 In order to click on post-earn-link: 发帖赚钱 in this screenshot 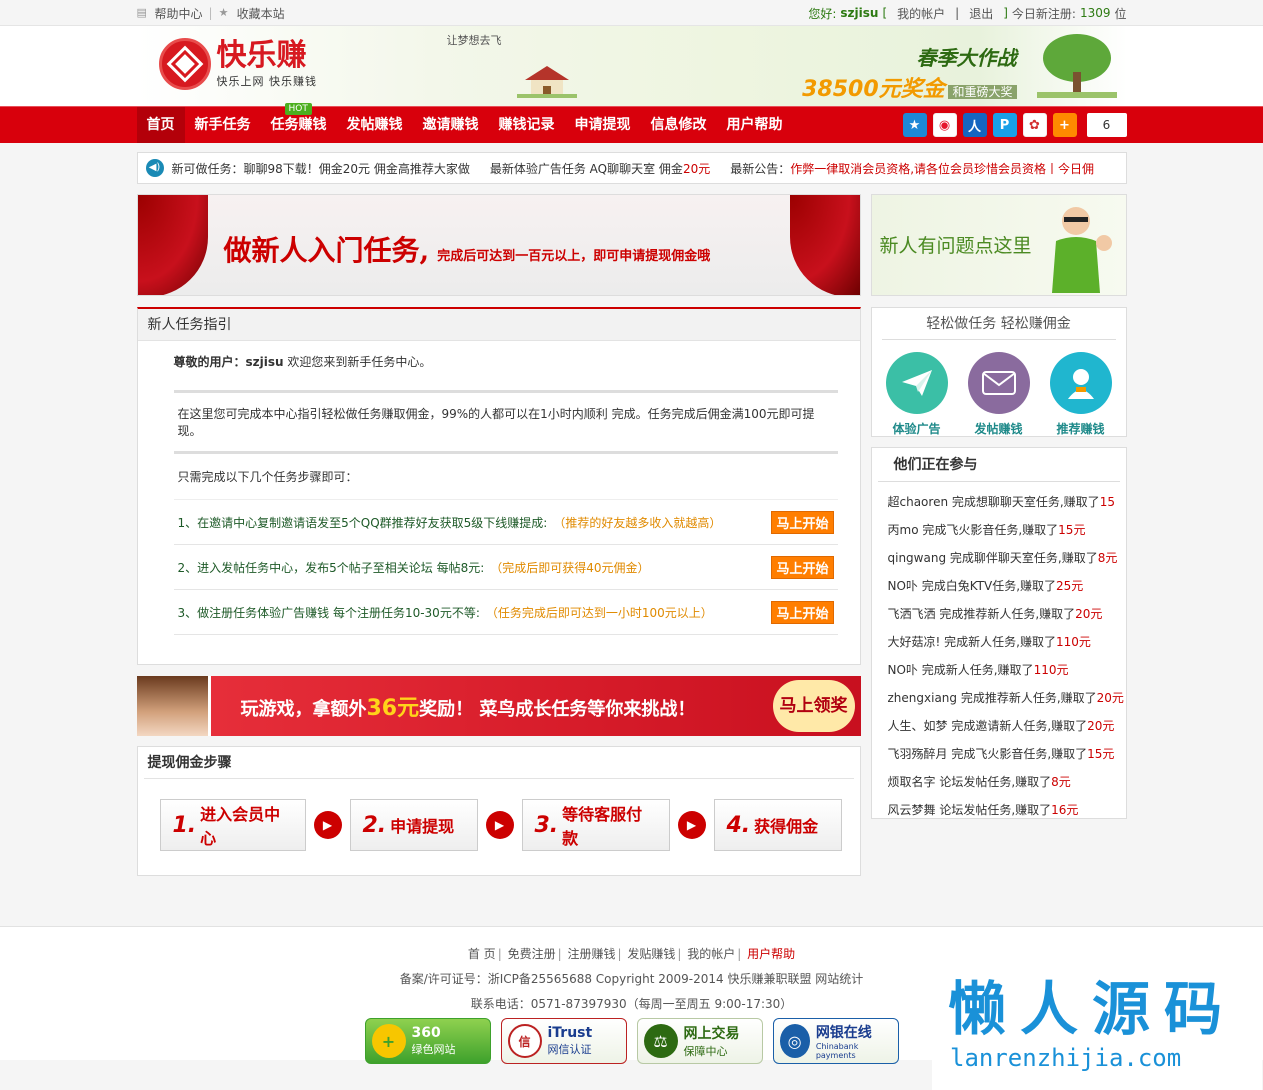, I will do `click(998, 394)`.